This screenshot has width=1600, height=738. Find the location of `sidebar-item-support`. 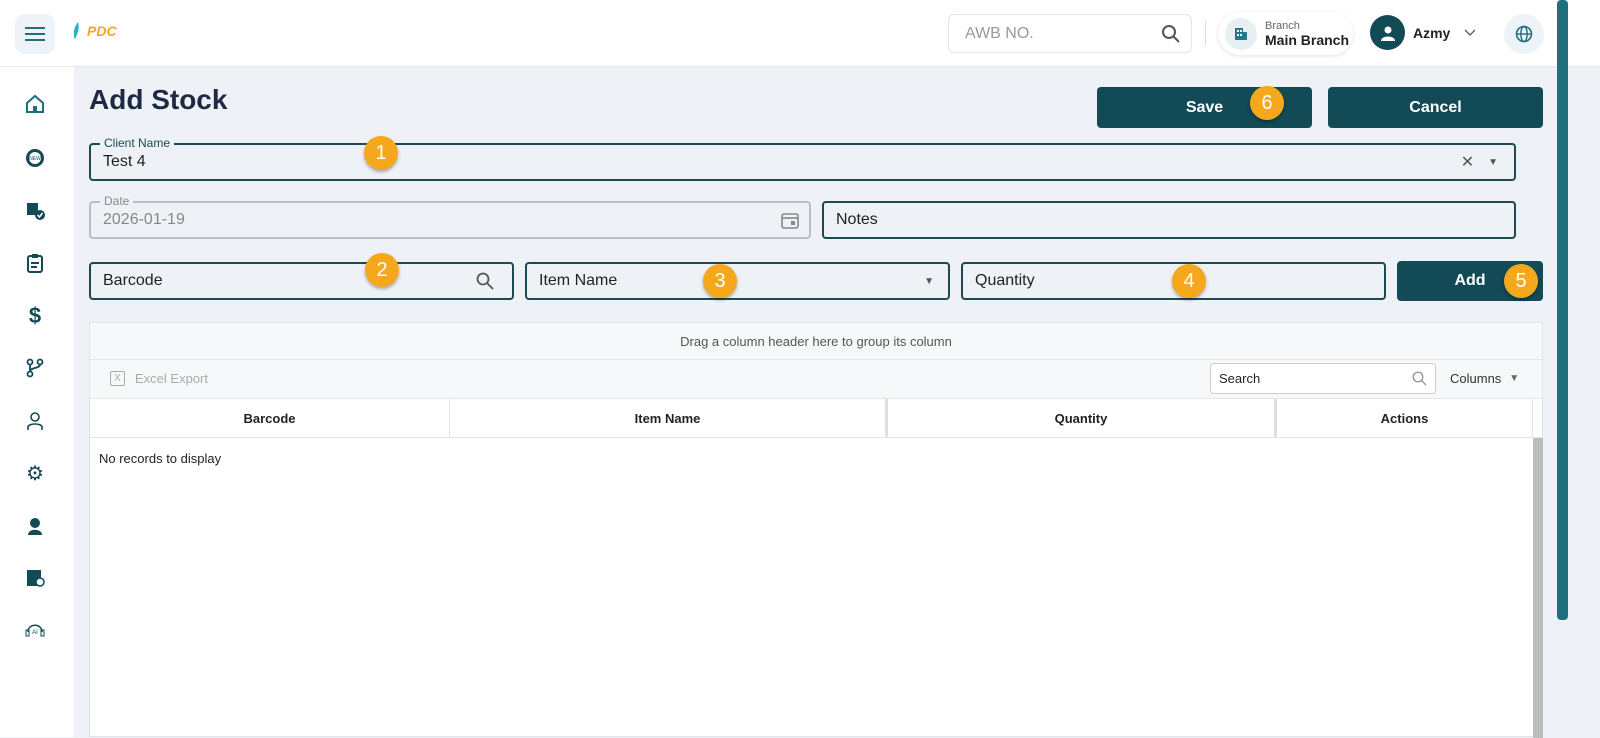

sidebar-item-support is located at coordinates (35, 526).